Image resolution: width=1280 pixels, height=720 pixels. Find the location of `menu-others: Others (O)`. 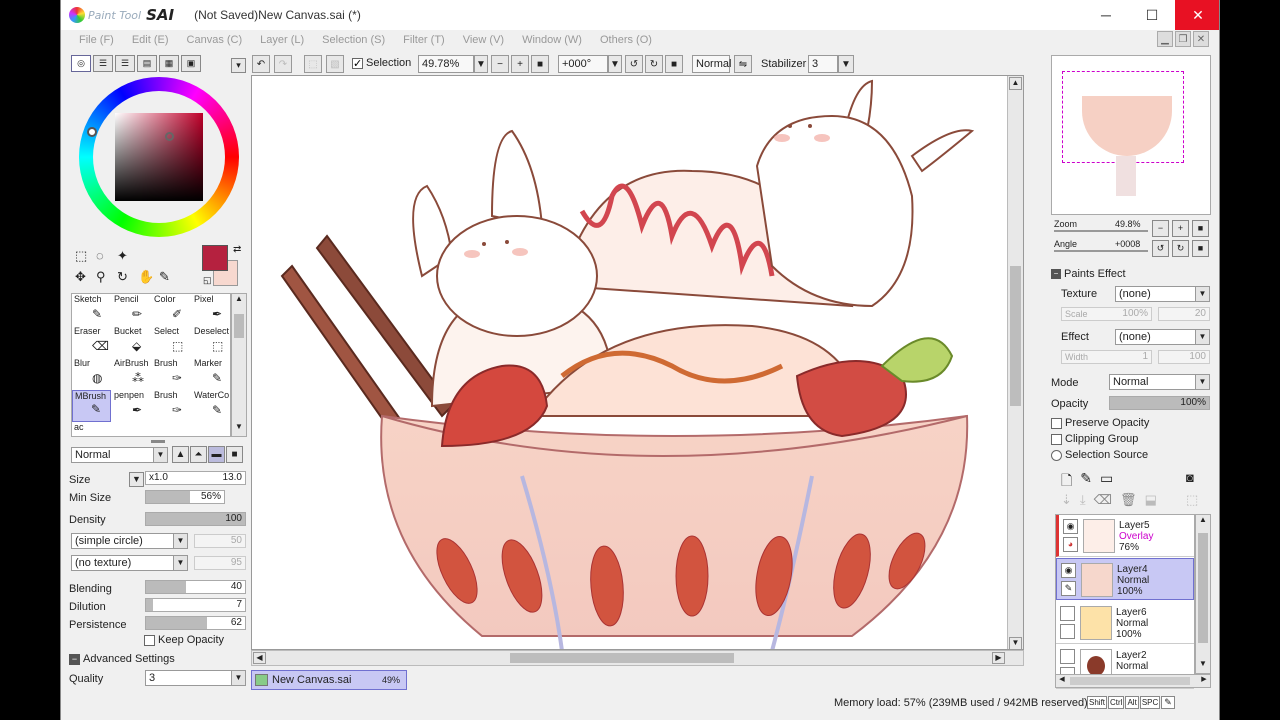

menu-others: Others (O) is located at coordinates (626, 40).